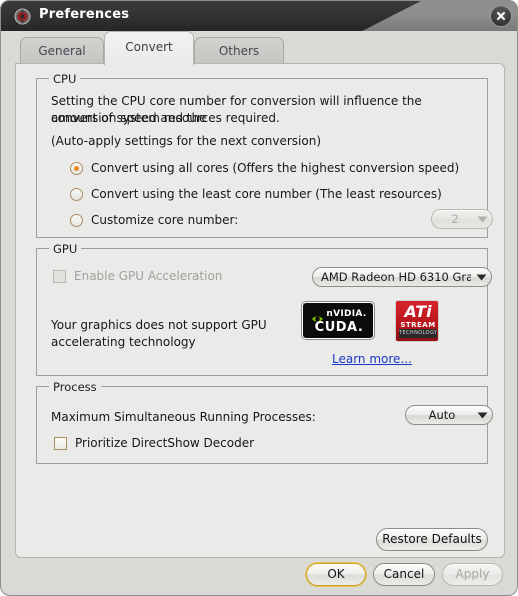 The image size is (518, 596). I want to click on max-processes-dropdown: Auto, so click(449, 415).